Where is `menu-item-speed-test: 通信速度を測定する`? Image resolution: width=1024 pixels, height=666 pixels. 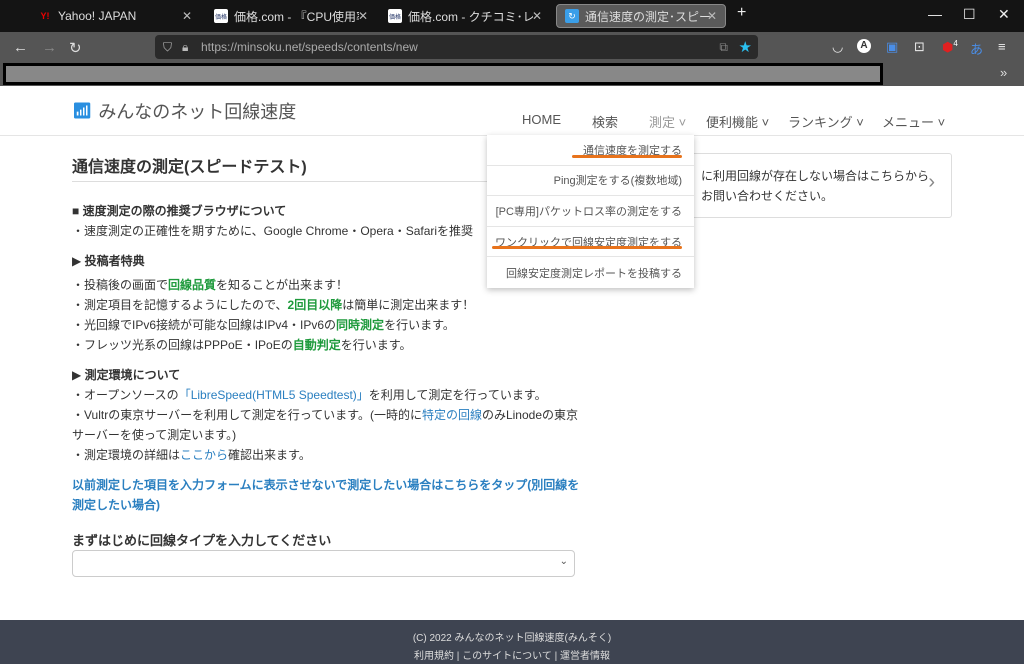 menu-item-speed-test: 通信速度を測定する is located at coordinates (590, 150).